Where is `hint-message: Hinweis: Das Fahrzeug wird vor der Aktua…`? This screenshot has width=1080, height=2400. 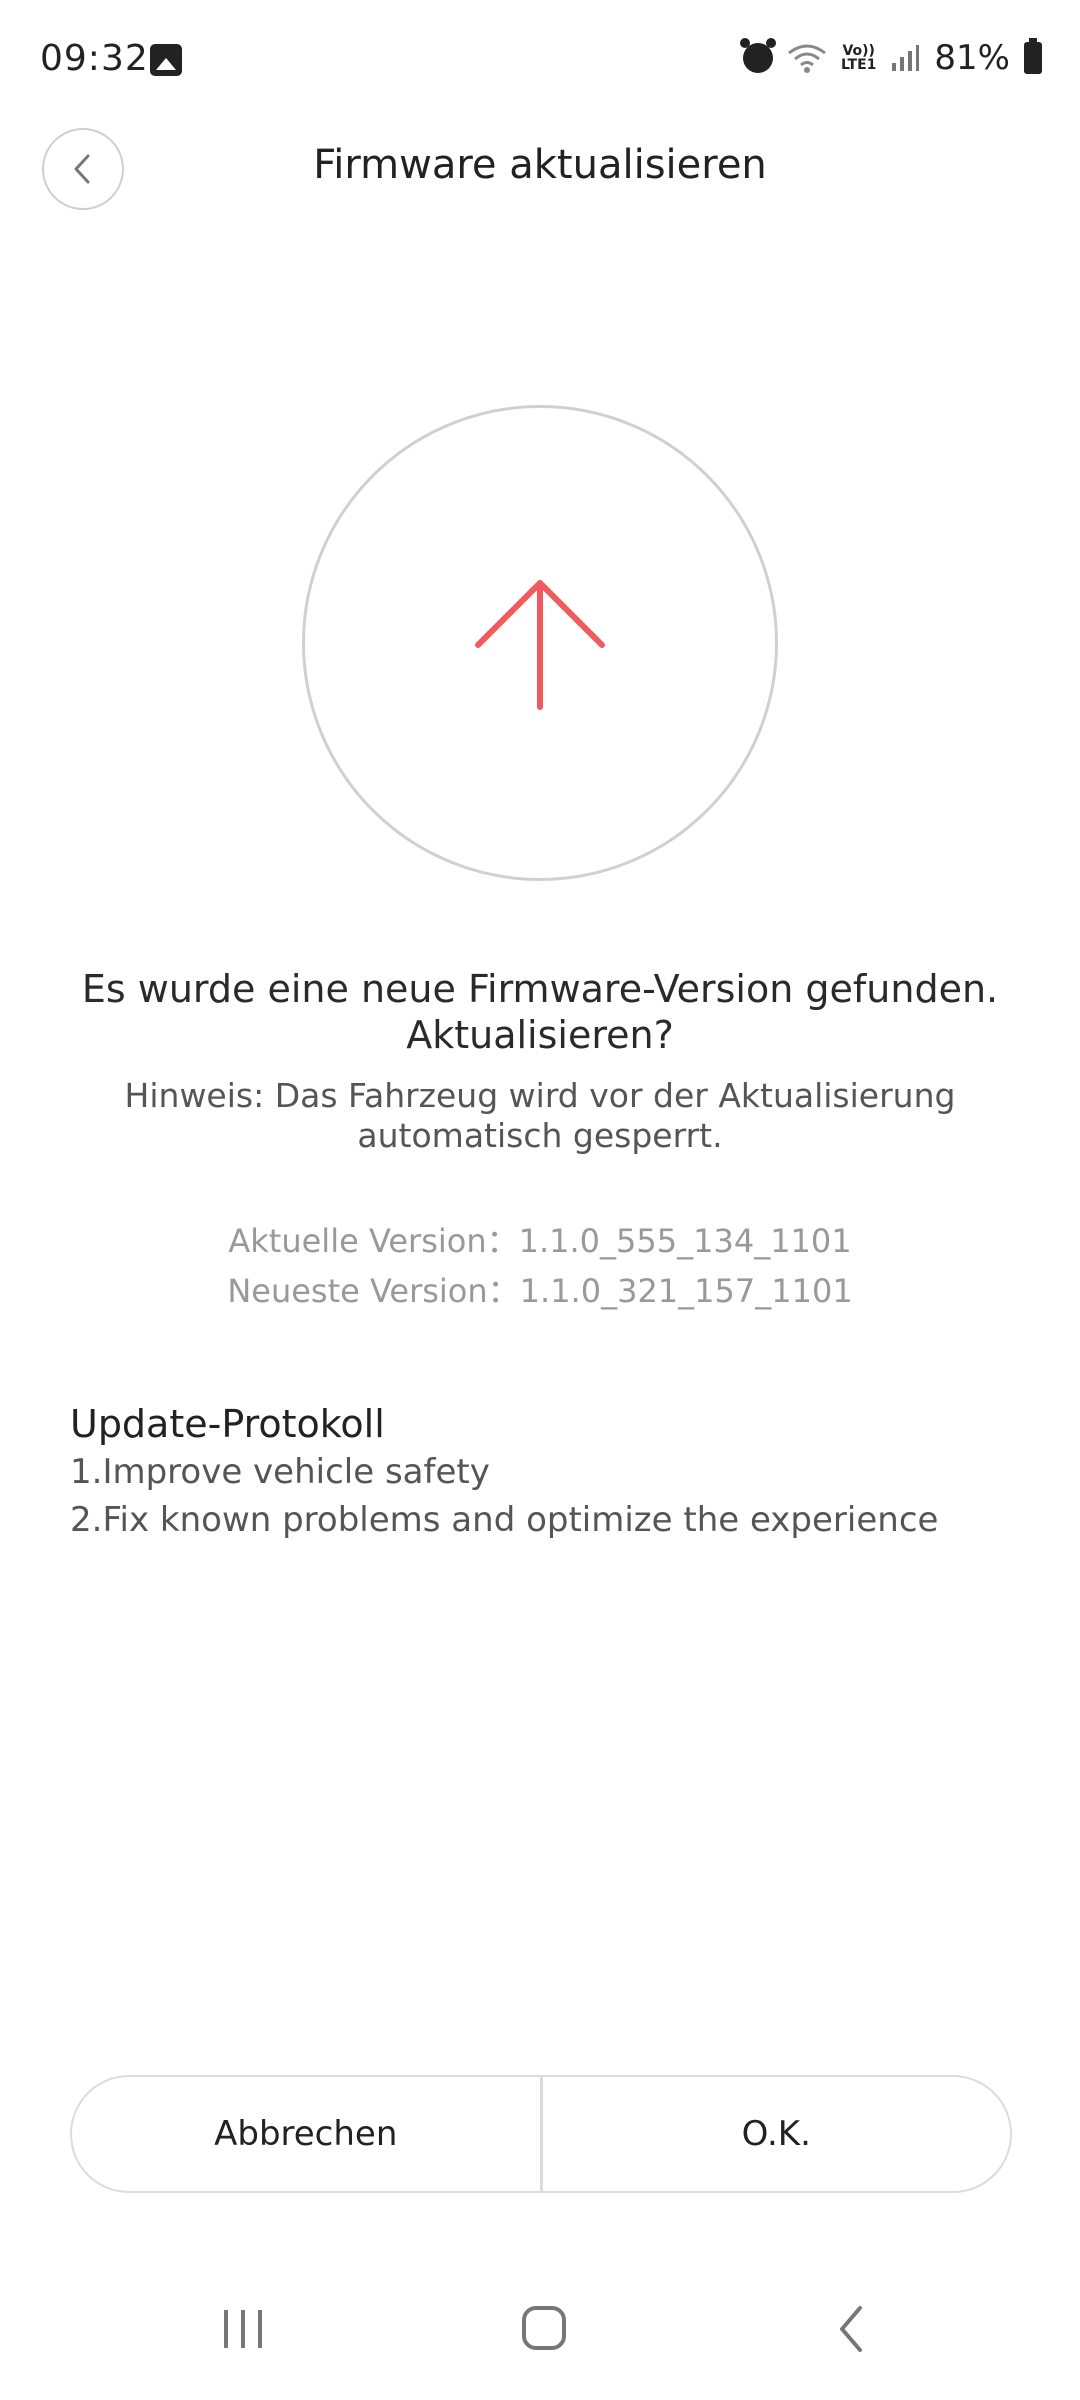
hint-message: Hinweis: Das Fahrzeug wird vor der Aktua… is located at coordinates (540, 1115).